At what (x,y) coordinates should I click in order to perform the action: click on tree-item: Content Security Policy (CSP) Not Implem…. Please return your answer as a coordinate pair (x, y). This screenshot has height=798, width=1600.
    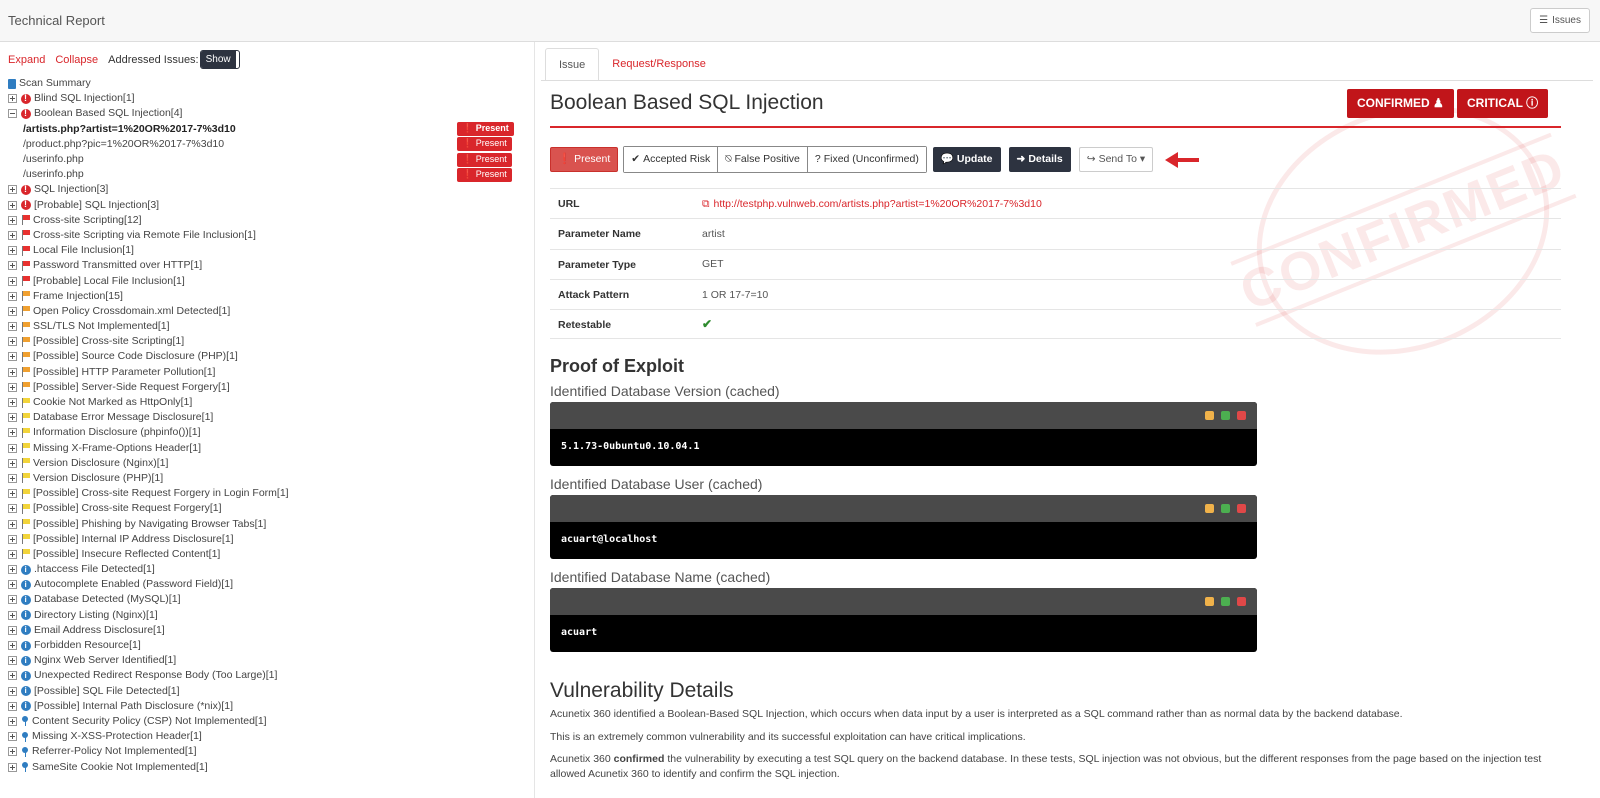
    Looking at the image, I should click on (268, 721).